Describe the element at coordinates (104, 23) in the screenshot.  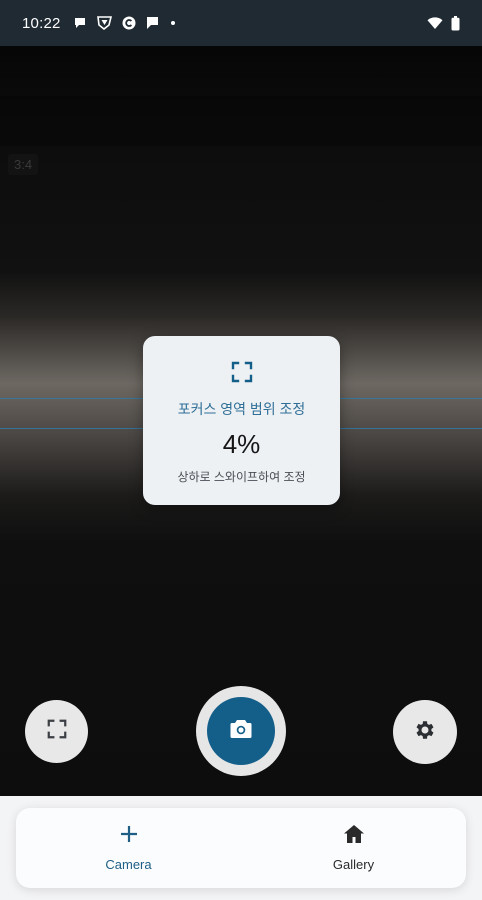
I see `brand-shield-icon` at that location.